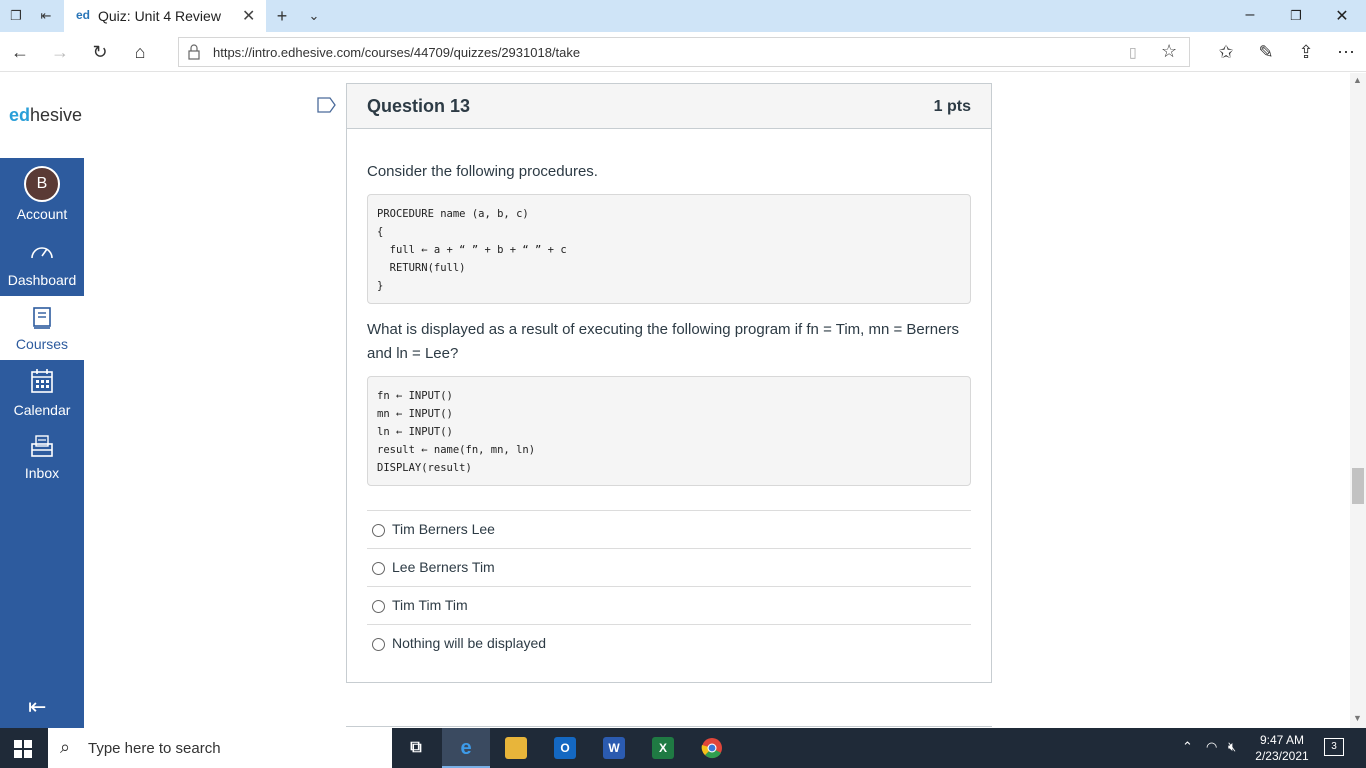 This screenshot has height=768, width=1366. Describe the element at coordinates (1358, 400) in the screenshot. I see `page-scrollbar: ▲ ▼` at that location.